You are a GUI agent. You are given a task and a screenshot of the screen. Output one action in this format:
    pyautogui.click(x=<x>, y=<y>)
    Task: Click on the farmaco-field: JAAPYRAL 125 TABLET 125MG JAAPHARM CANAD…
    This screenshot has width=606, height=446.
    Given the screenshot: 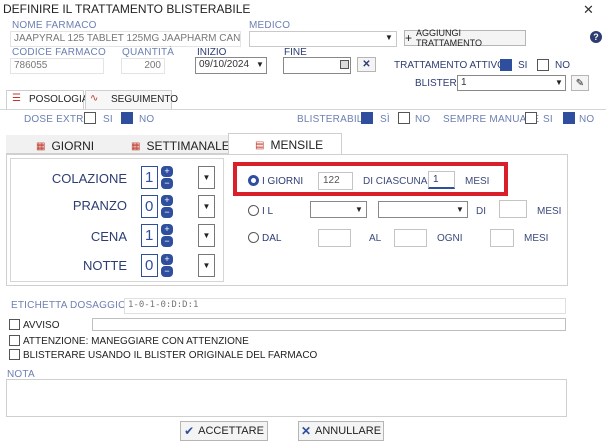 What is the action you would take?
    pyautogui.click(x=125, y=39)
    